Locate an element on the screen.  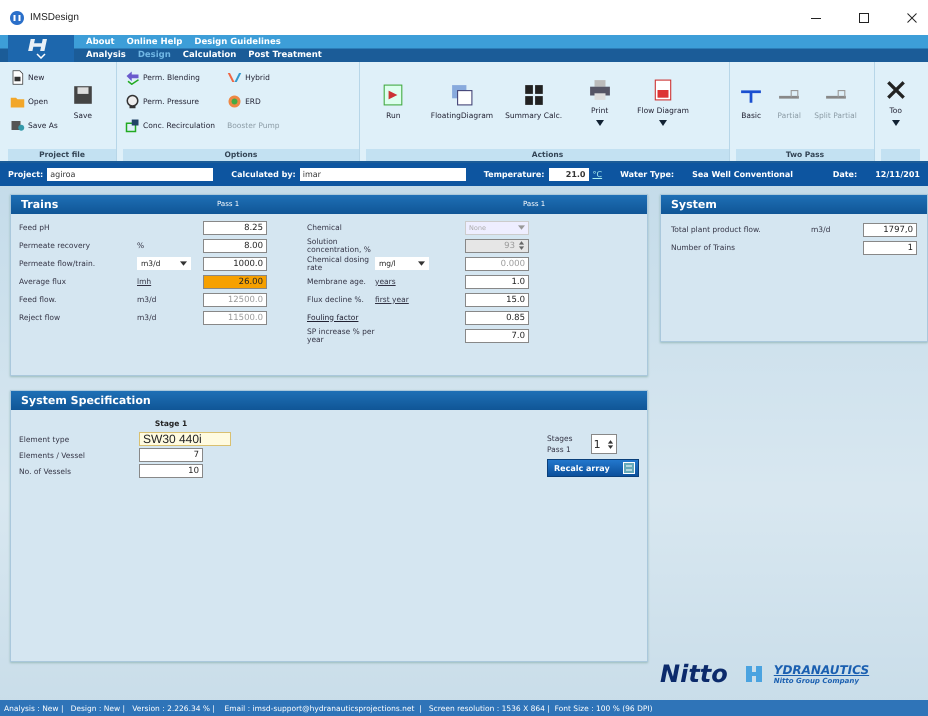
play-icon is located at coordinates (393, 95).